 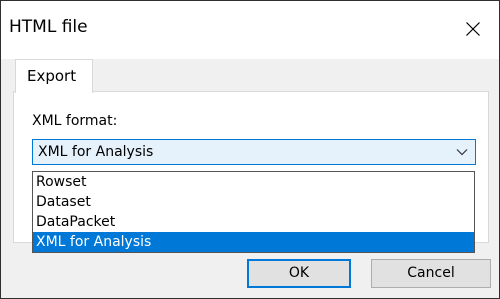 I want to click on tab-export: Export, so click(x=54, y=76).